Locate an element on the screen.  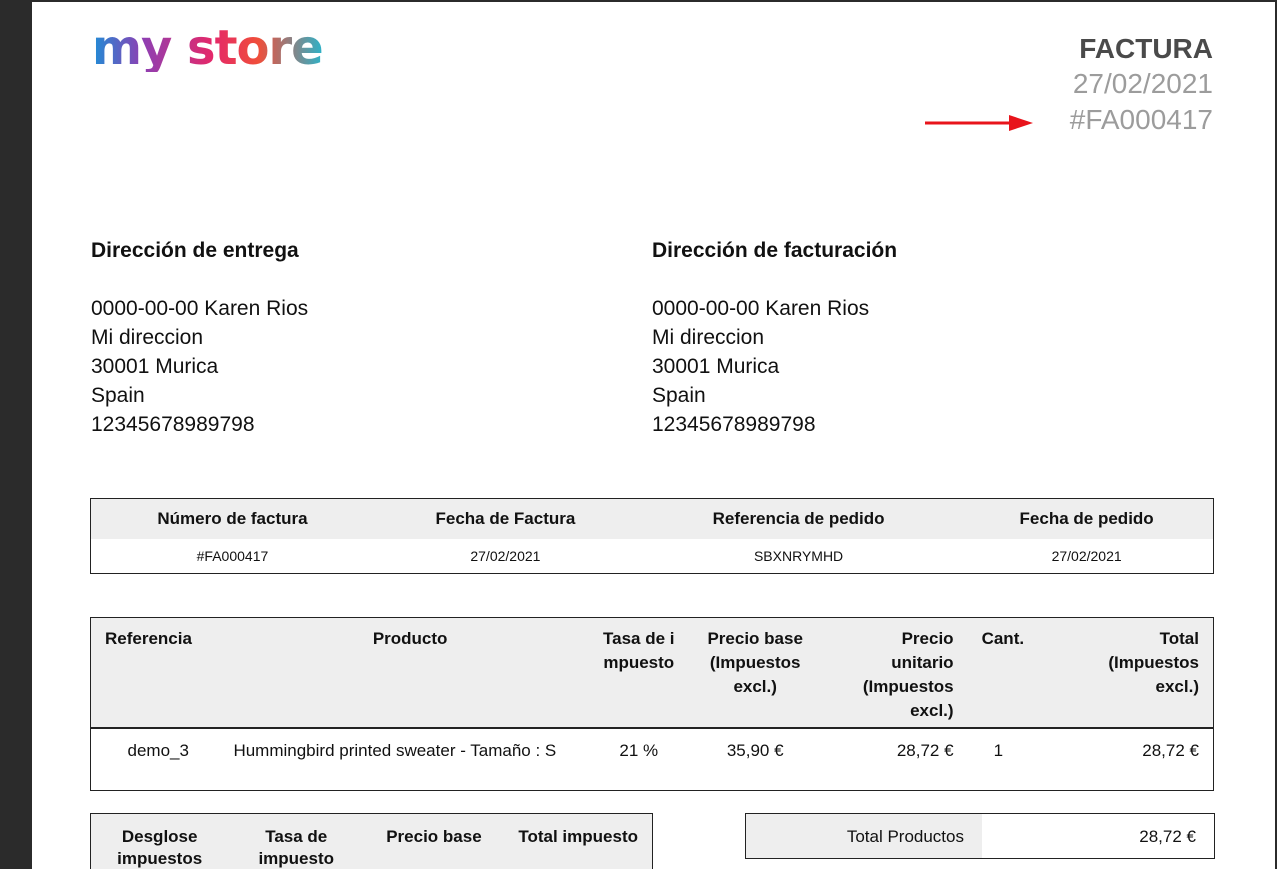
column-header: Total impuesto is located at coordinates (578, 841).